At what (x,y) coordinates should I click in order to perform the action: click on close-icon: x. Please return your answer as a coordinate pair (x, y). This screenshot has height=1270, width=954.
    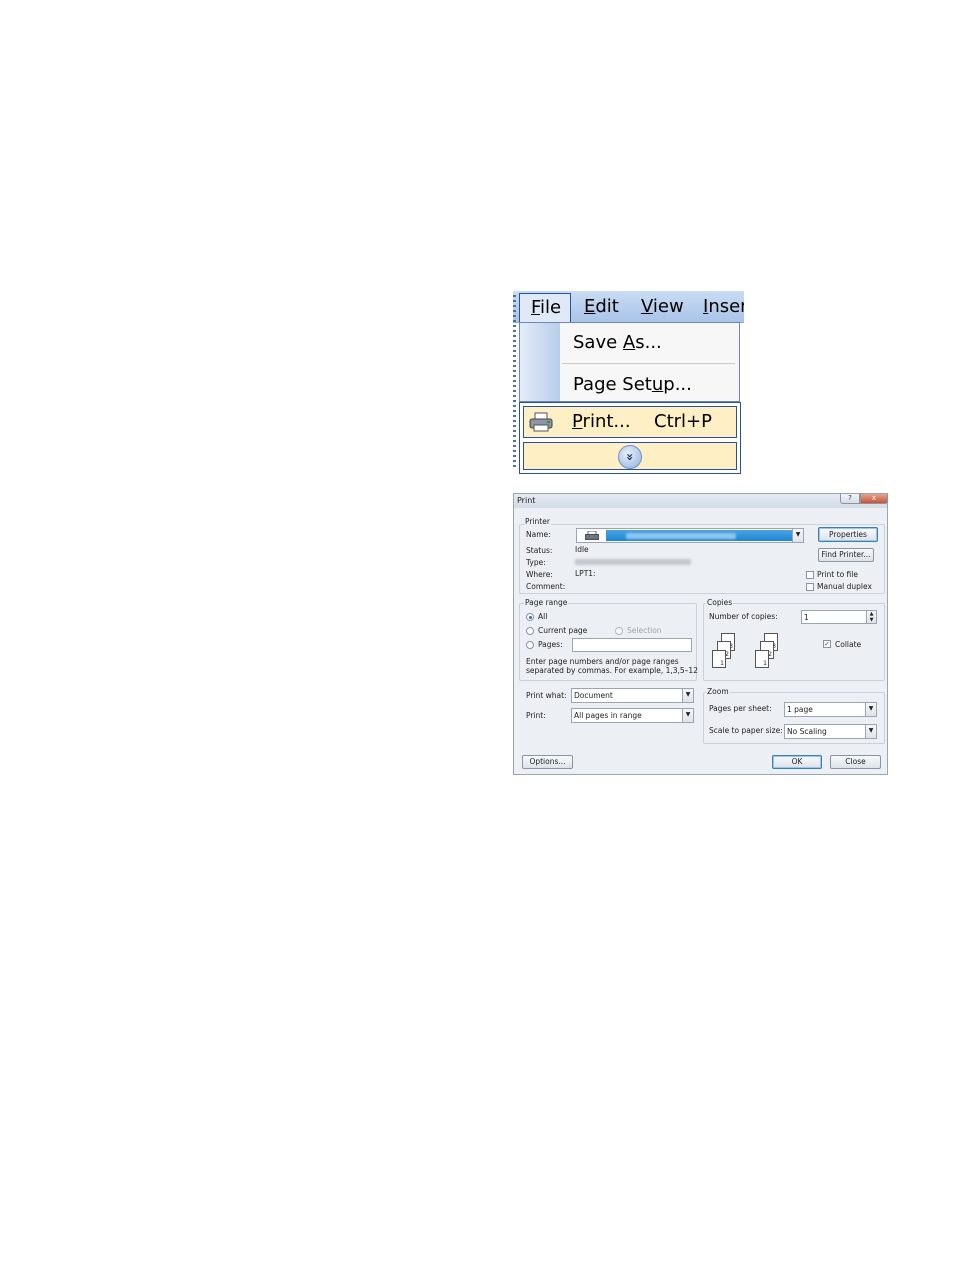
    Looking at the image, I should click on (874, 499).